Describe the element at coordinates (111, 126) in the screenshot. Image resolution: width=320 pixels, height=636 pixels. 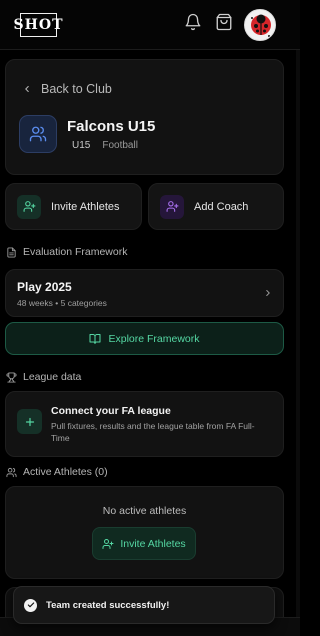
I see `team-name: Falcons U15` at that location.